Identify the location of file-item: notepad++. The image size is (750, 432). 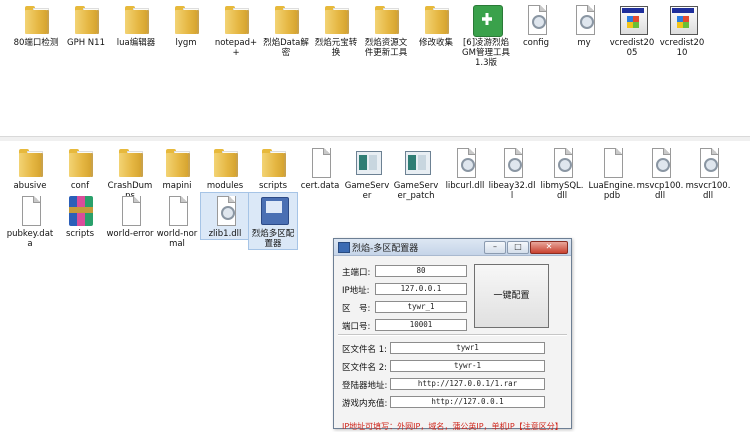
(236, 30).